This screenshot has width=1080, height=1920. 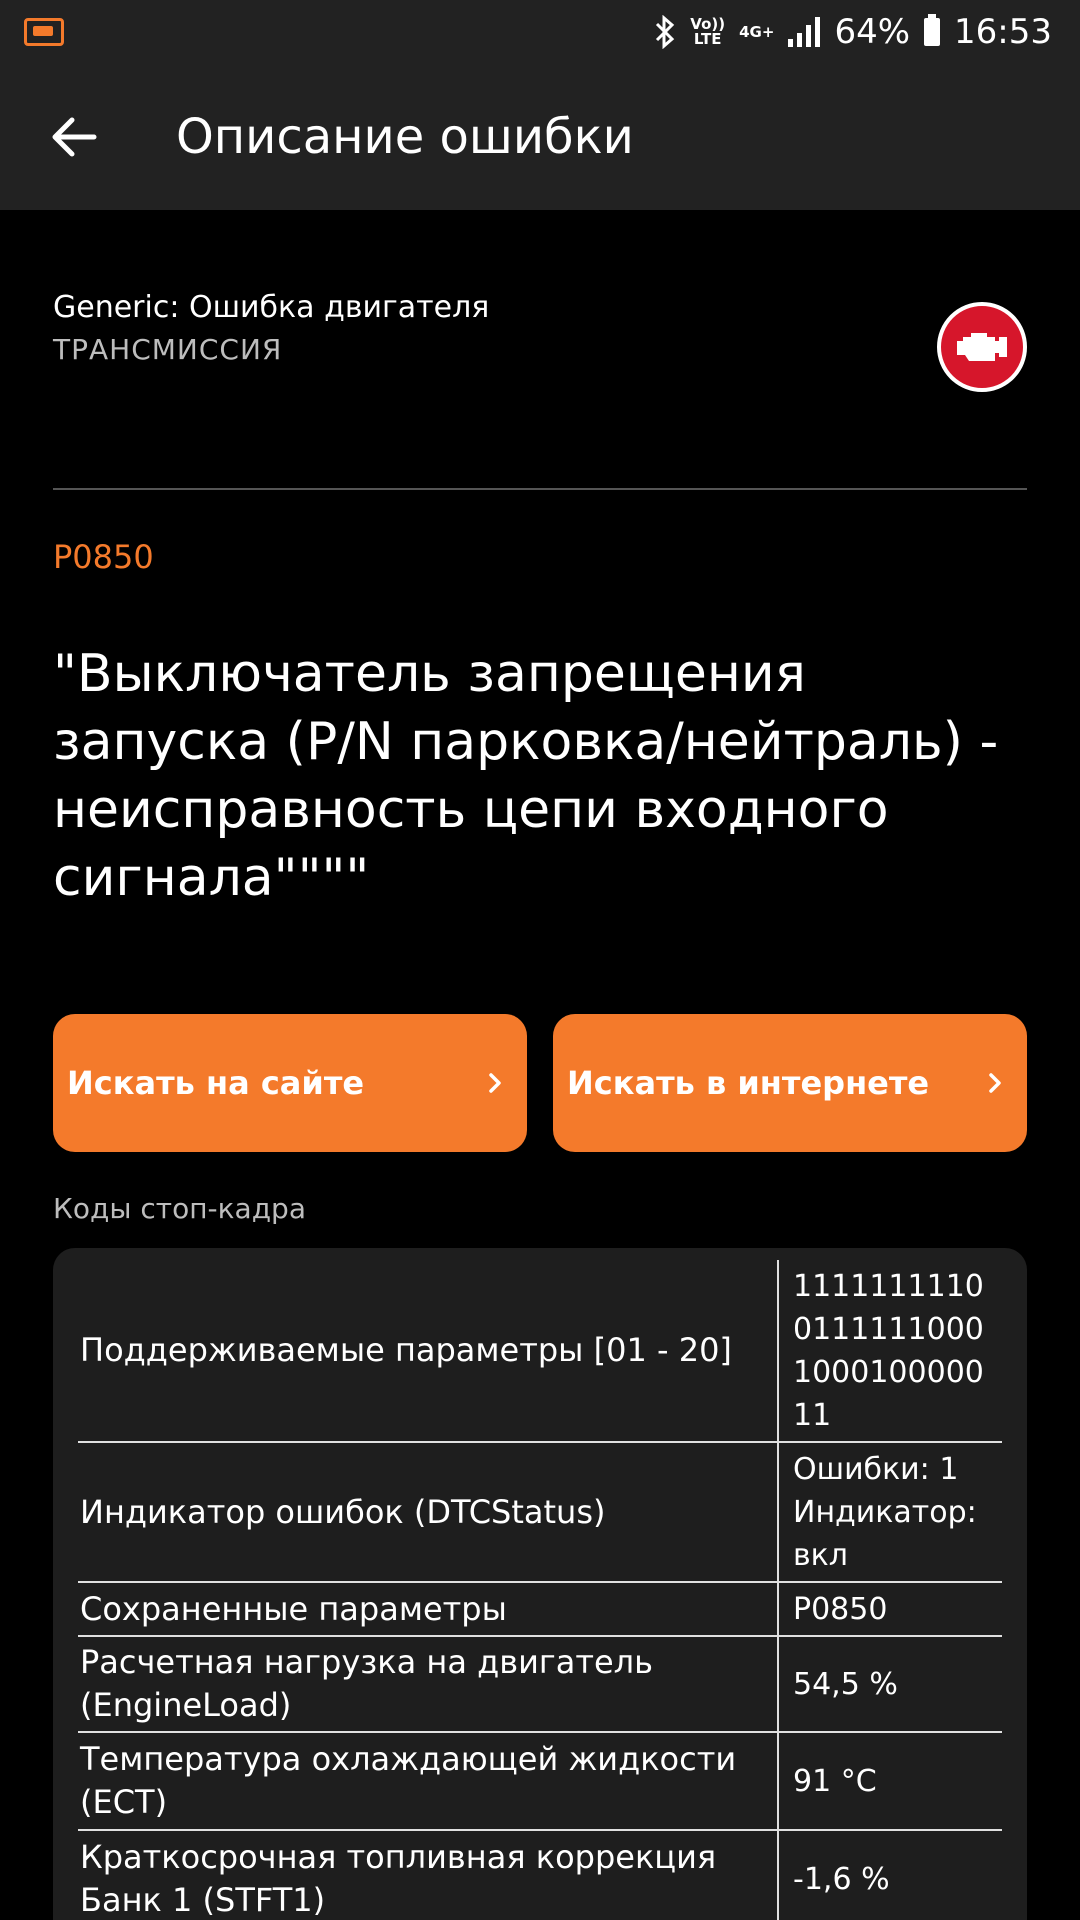 What do you see at coordinates (889, 1684) in the screenshot?
I see `param-value: 54,5 %` at bounding box center [889, 1684].